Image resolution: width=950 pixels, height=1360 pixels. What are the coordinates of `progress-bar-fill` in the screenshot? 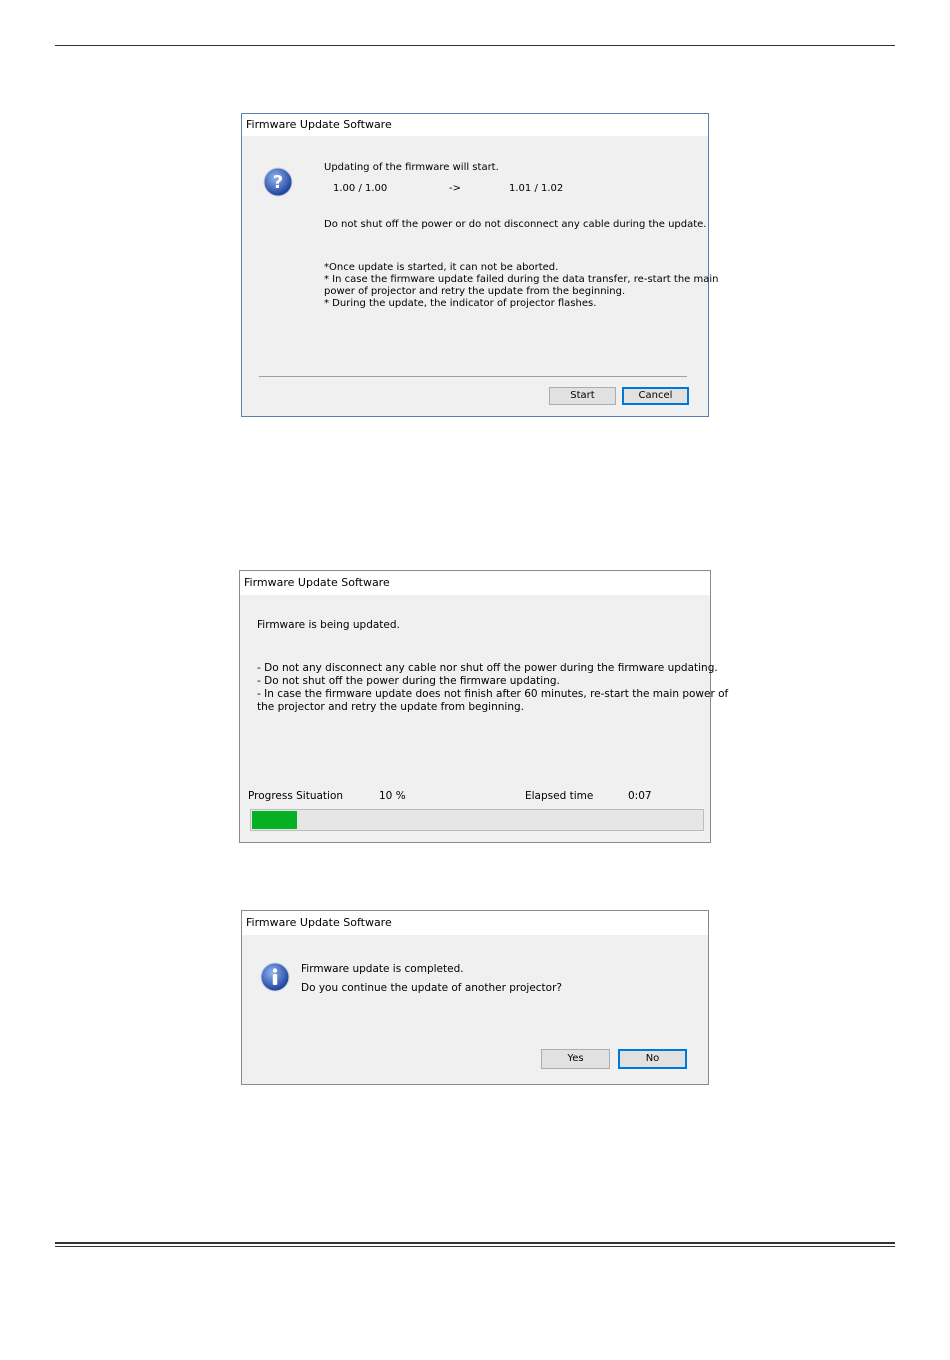 It's located at (274, 820).